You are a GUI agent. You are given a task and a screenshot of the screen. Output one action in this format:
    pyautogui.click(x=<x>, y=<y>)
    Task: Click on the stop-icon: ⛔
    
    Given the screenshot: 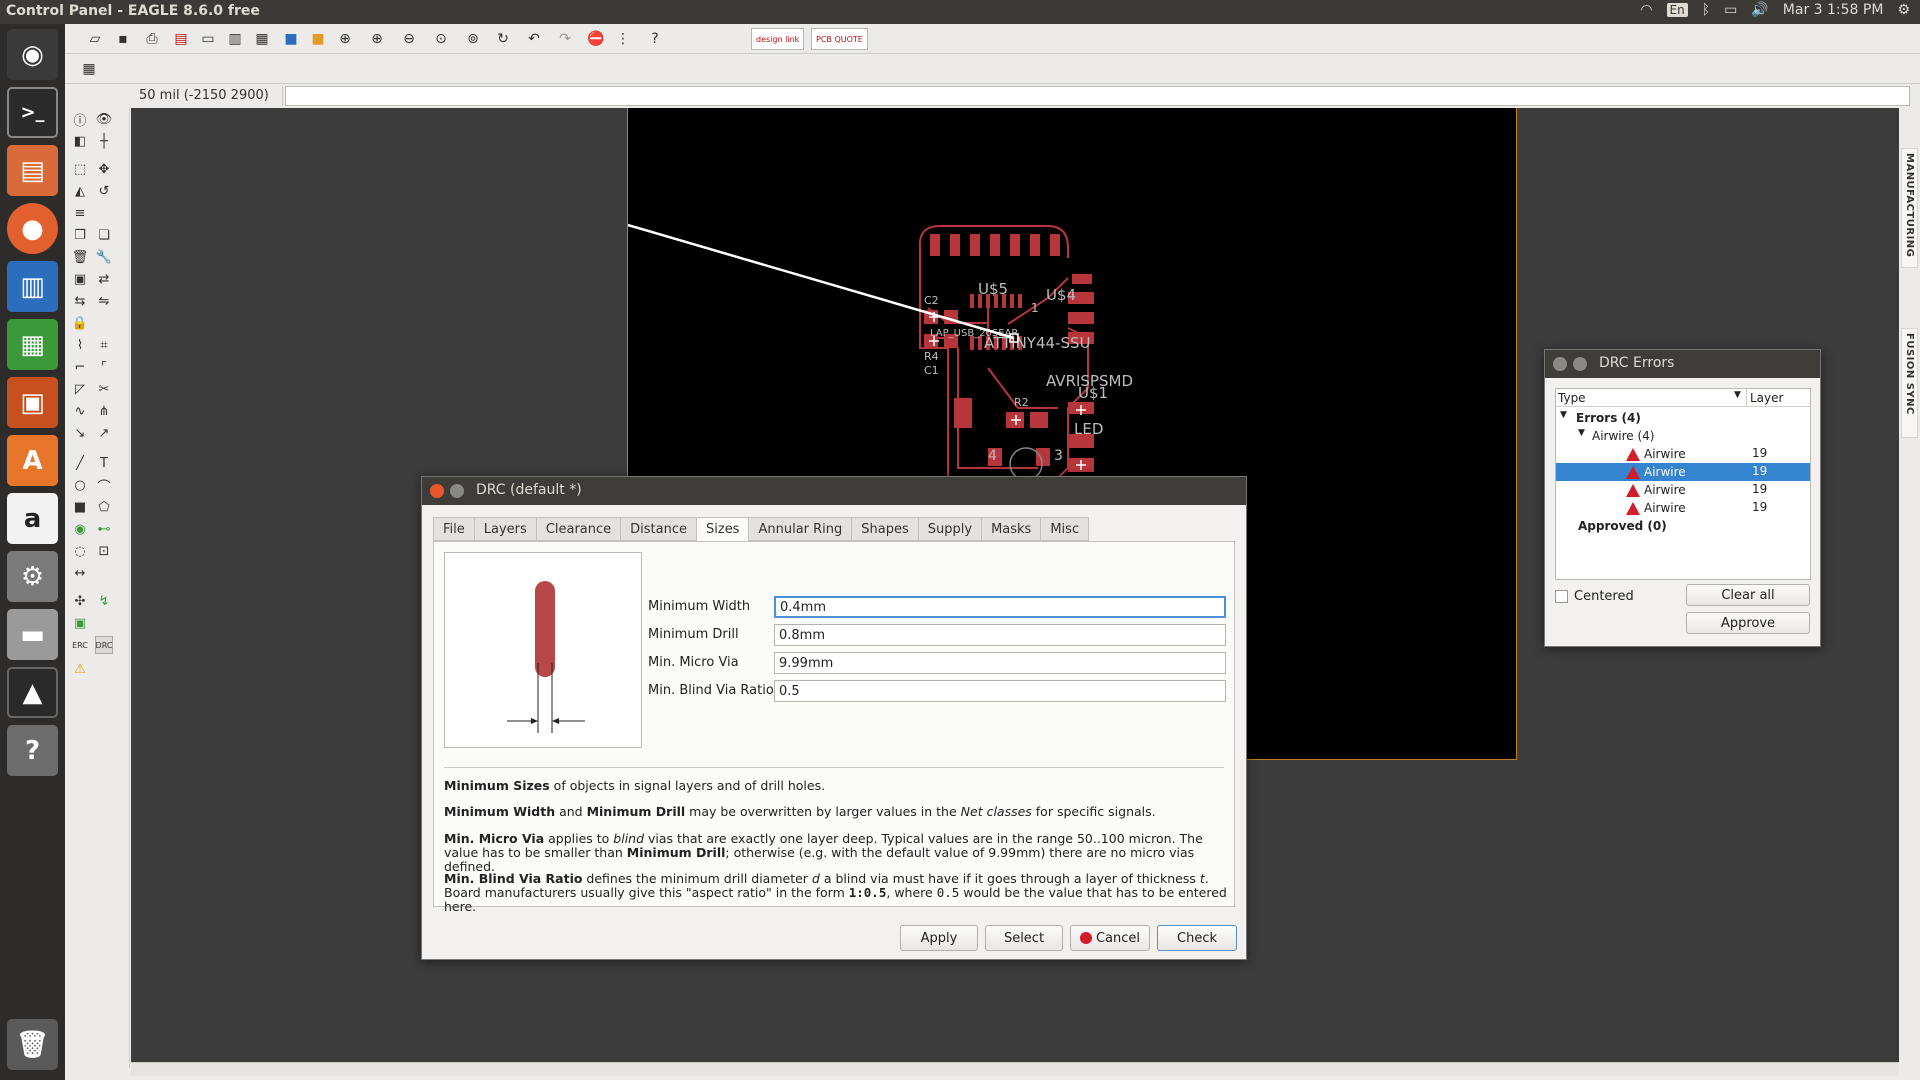 What is the action you would take?
    pyautogui.click(x=596, y=39)
    